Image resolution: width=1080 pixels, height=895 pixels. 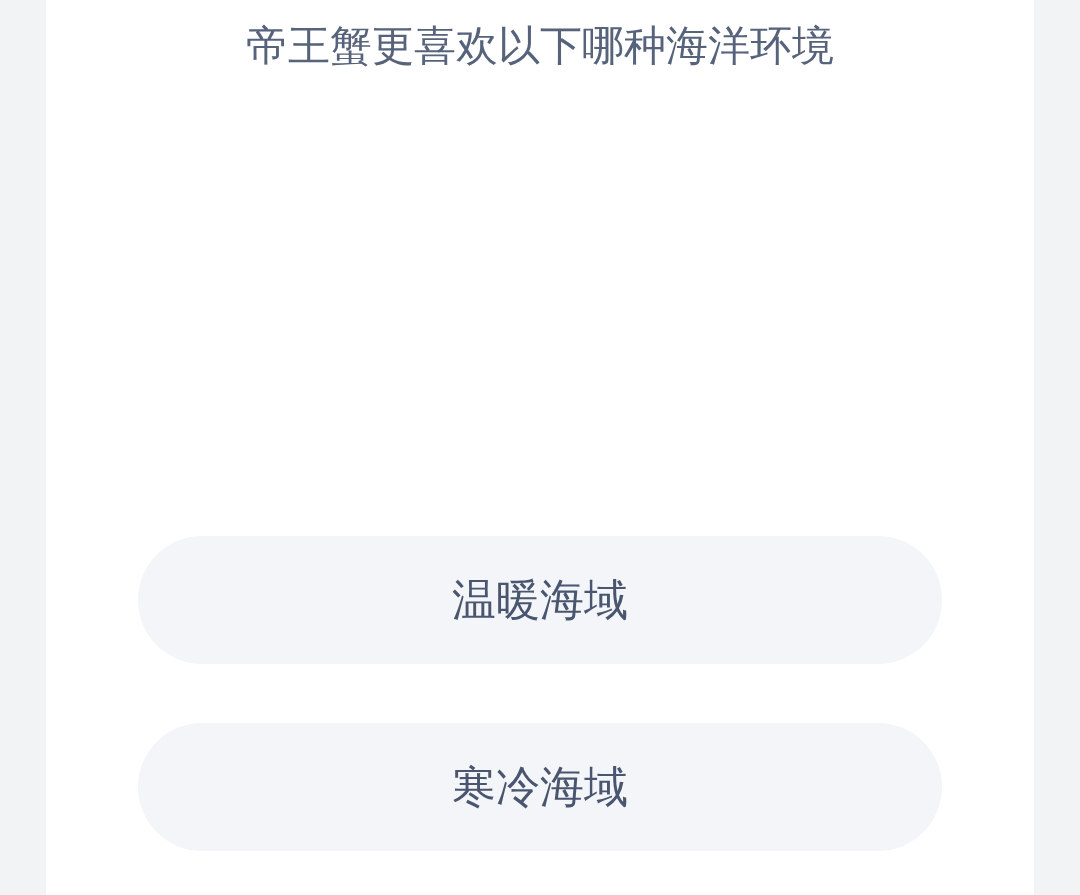 What do you see at coordinates (540, 46) in the screenshot?
I see `question-text: 帝王蟹更喜欢以下哪种海洋环境` at bounding box center [540, 46].